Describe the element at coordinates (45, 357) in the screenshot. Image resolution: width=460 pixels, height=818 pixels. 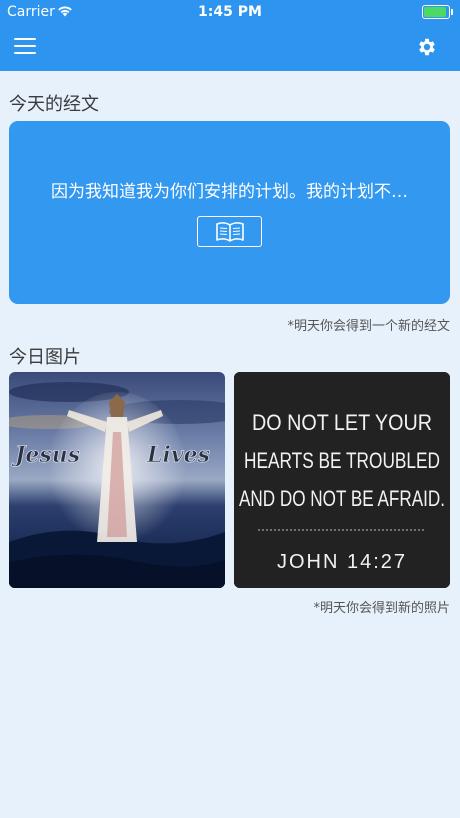
I see `picture-section-title: 今日图片` at that location.